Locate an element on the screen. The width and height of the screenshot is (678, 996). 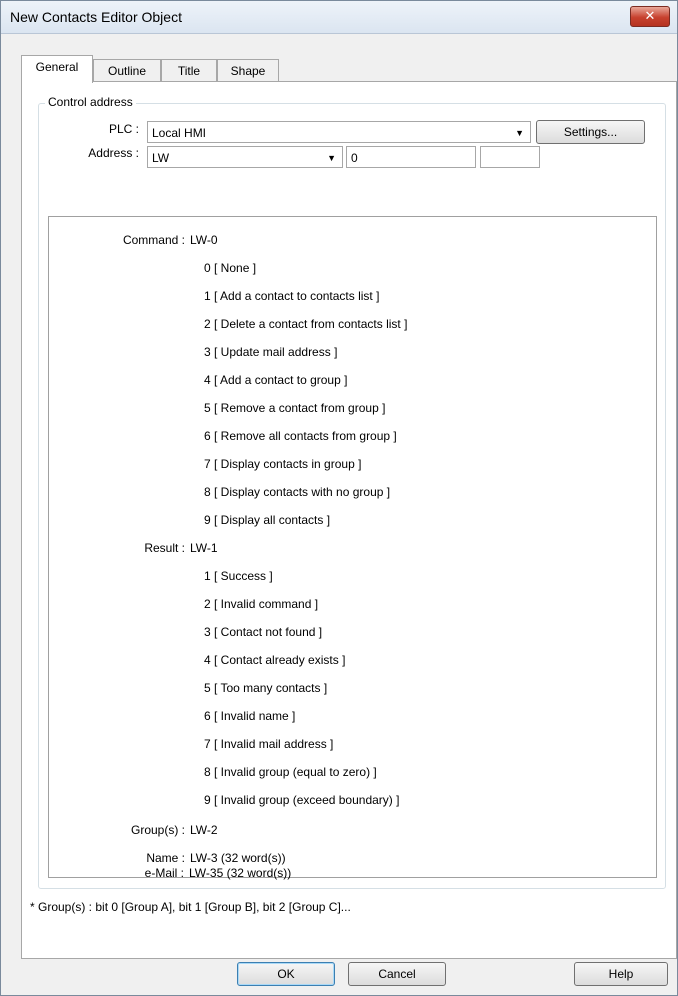
close-icon: ✕ is located at coordinates (650, 15).